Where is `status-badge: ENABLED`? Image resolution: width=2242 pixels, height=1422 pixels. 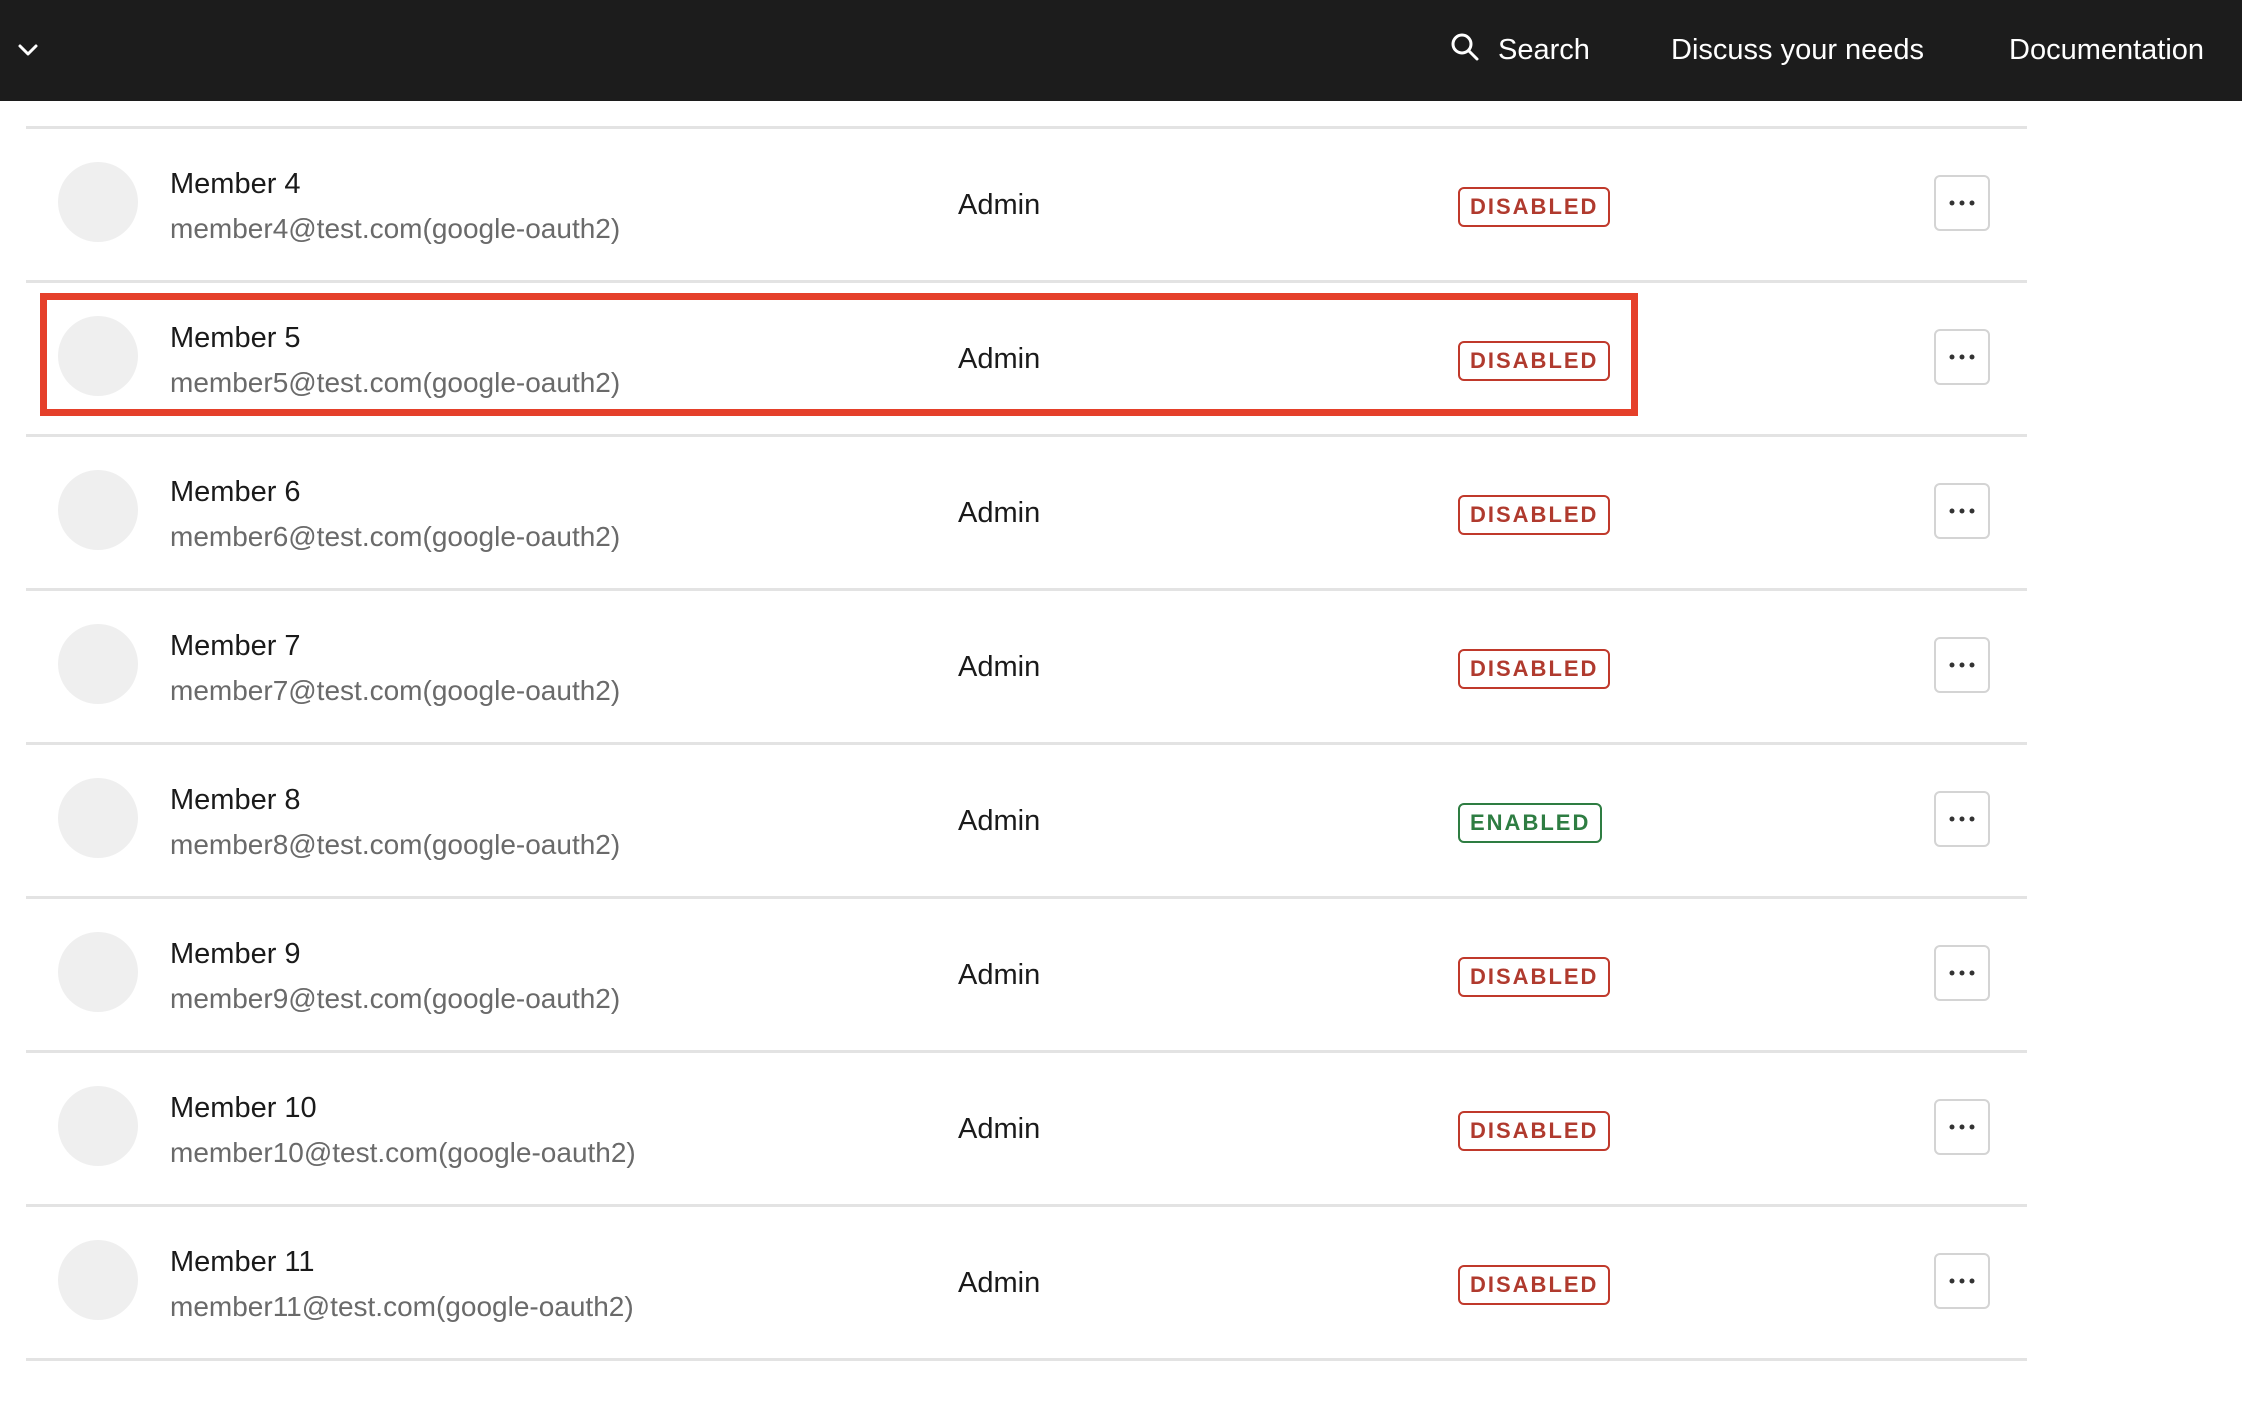 status-badge: ENABLED is located at coordinates (1530, 823).